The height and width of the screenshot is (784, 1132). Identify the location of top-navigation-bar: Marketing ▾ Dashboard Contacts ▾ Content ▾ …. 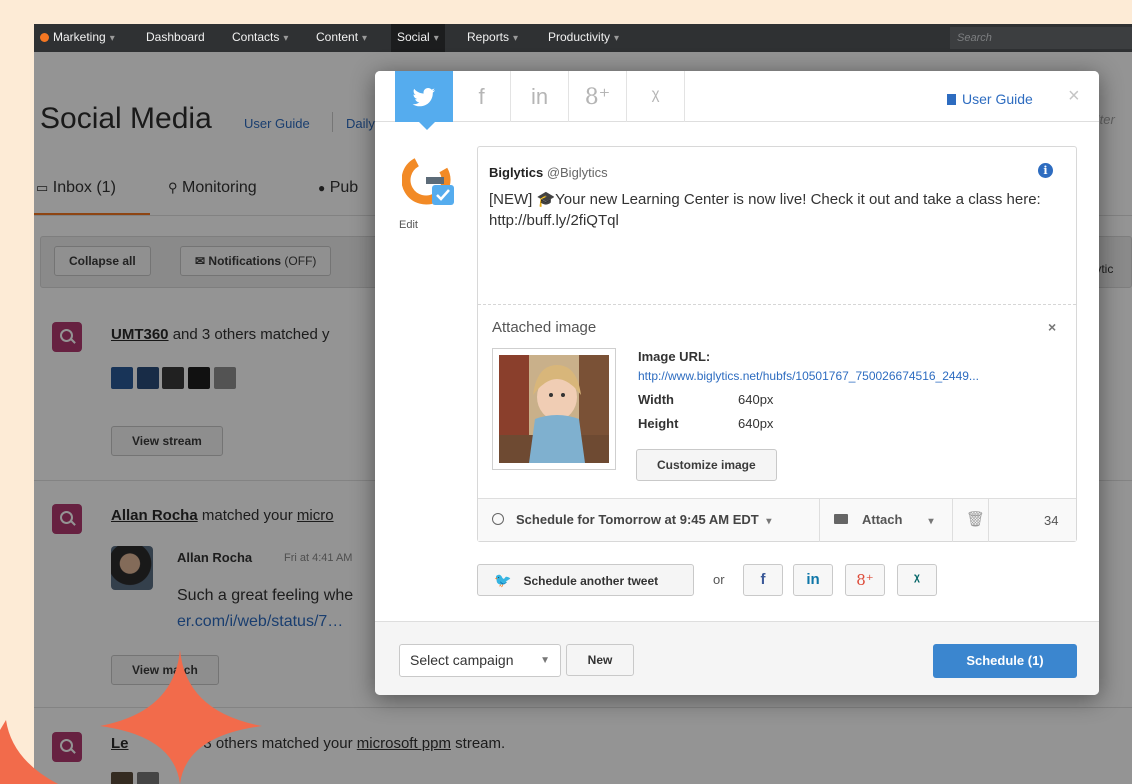
(583, 38).